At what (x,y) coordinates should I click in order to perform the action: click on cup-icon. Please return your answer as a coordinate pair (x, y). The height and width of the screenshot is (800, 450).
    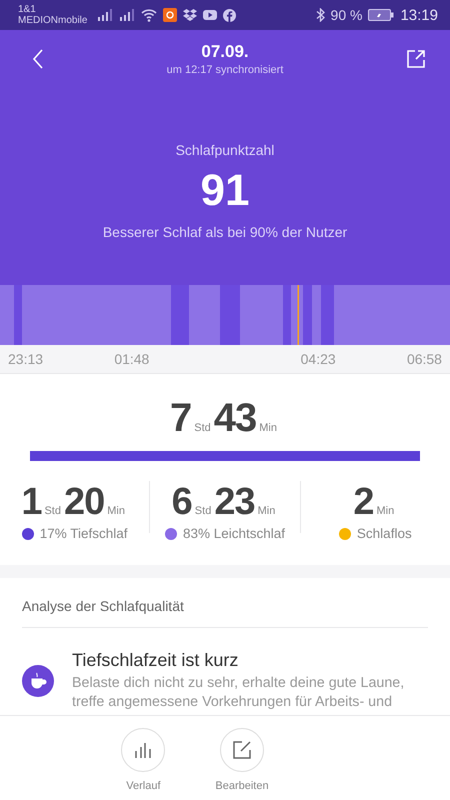
    Looking at the image, I should click on (38, 681).